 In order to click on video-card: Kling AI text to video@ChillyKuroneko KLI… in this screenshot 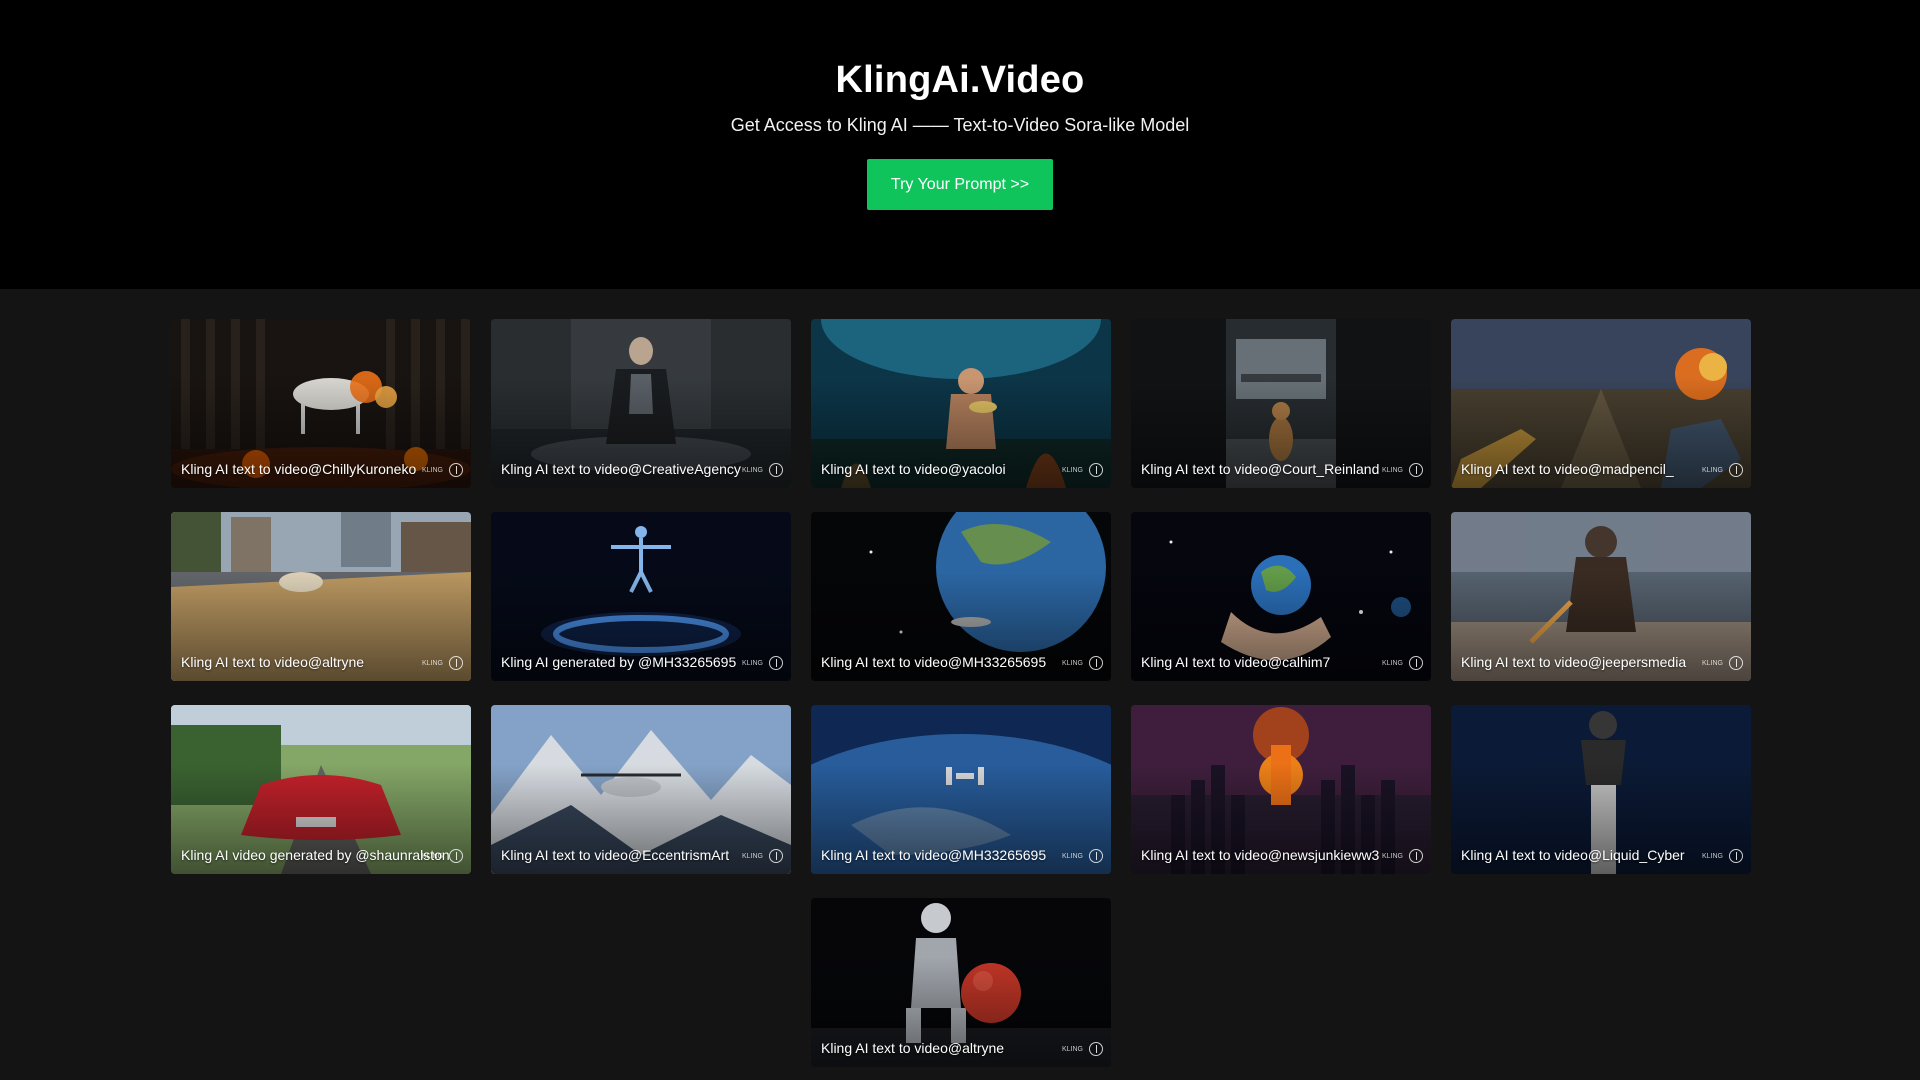, I will do `click(321, 403)`.